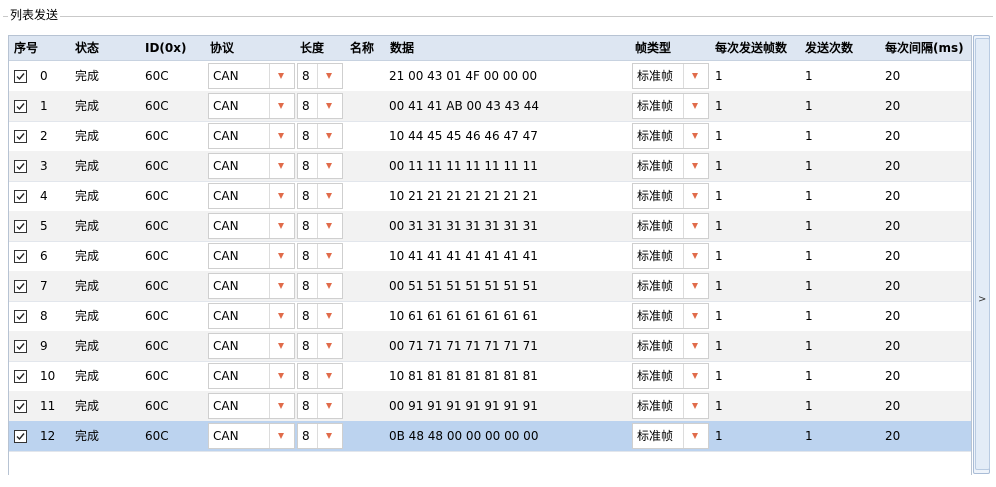 This screenshot has width=996, height=487. Describe the element at coordinates (463, 226) in the screenshot. I see `row-data: 00 31 31 31 31 31 31 31` at that location.